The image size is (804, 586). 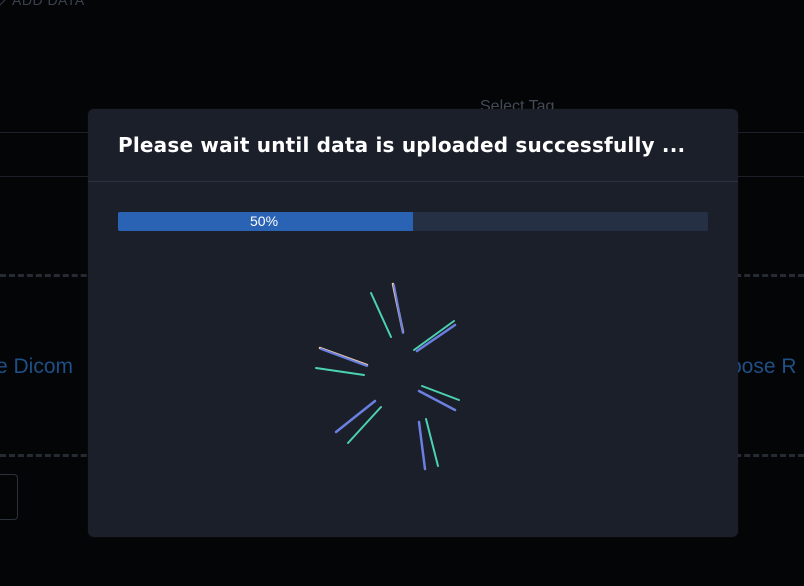 What do you see at coordinates (48, 4) in the screenshot?
I see `breadcrumb-current: ADD DATA` at bounding box center [48, 4].